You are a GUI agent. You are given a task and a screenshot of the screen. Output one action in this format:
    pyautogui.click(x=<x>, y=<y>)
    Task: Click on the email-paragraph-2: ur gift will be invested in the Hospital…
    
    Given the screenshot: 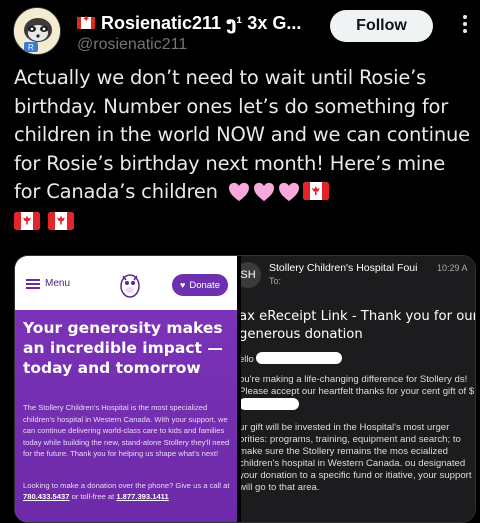 What is the action you would take?
    pyautogui.click(x=356, y=457)
    